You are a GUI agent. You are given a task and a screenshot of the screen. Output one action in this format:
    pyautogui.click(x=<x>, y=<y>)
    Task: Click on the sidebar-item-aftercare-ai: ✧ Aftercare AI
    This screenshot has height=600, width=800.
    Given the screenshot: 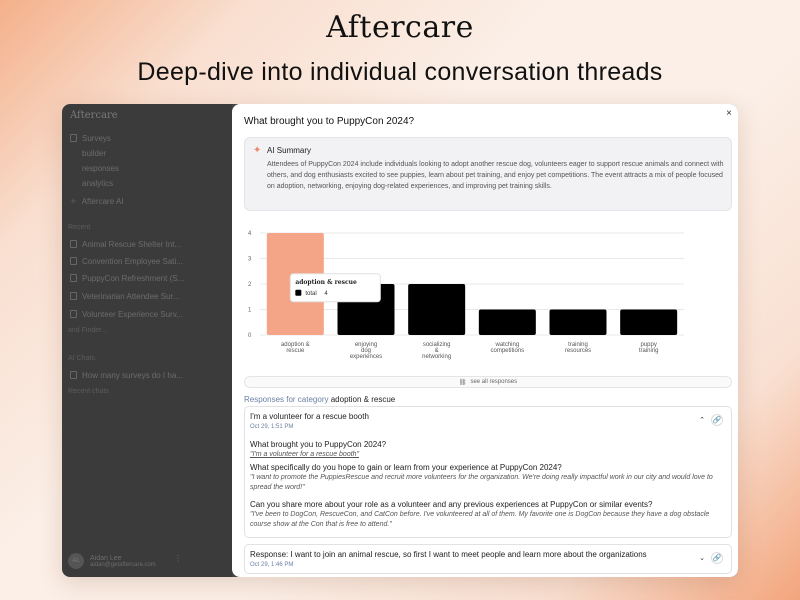 What is the action you would take?
    pyautogui.click(x=97, y=201)
    